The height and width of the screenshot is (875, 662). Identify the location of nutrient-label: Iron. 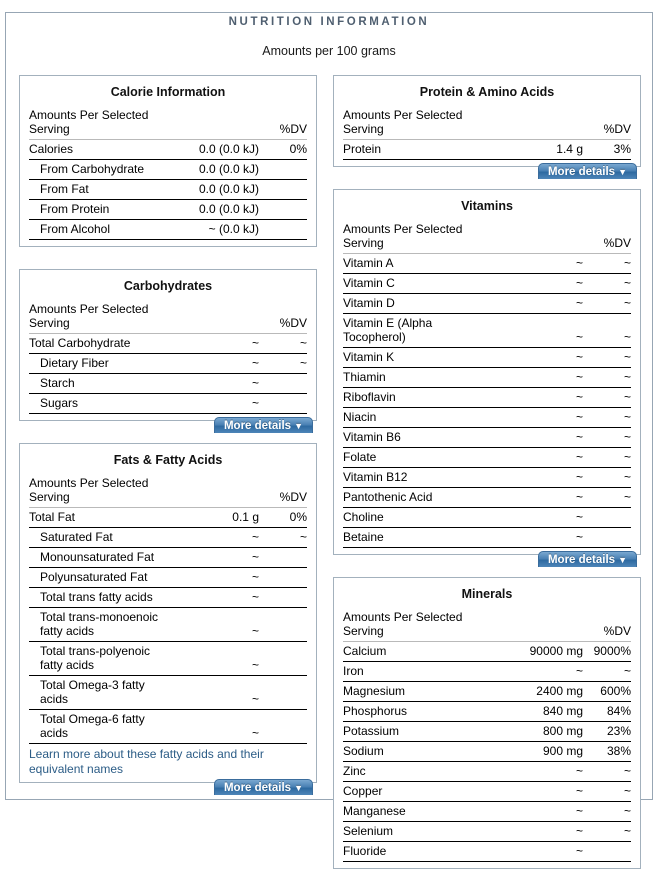
(417, 671).